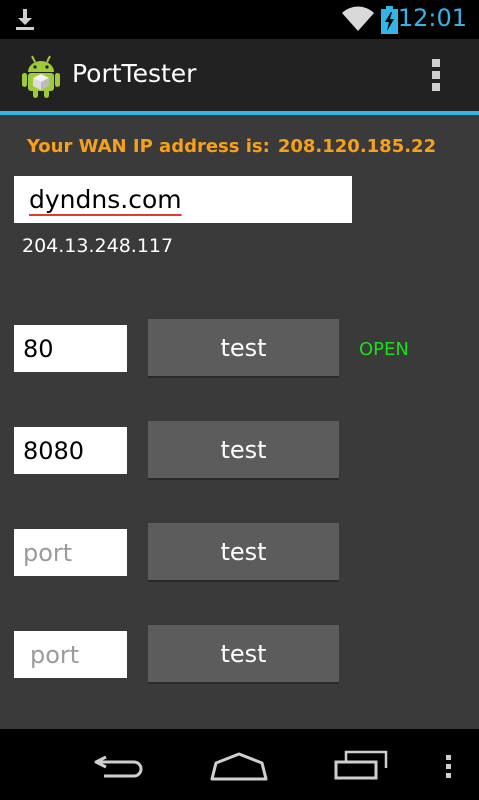 The width and height of the screenshot is (479, 800). What do you see at coordinates (432, 18) in the screenshot?
I see `clock: 12:01` at bounding box center [432, 18].